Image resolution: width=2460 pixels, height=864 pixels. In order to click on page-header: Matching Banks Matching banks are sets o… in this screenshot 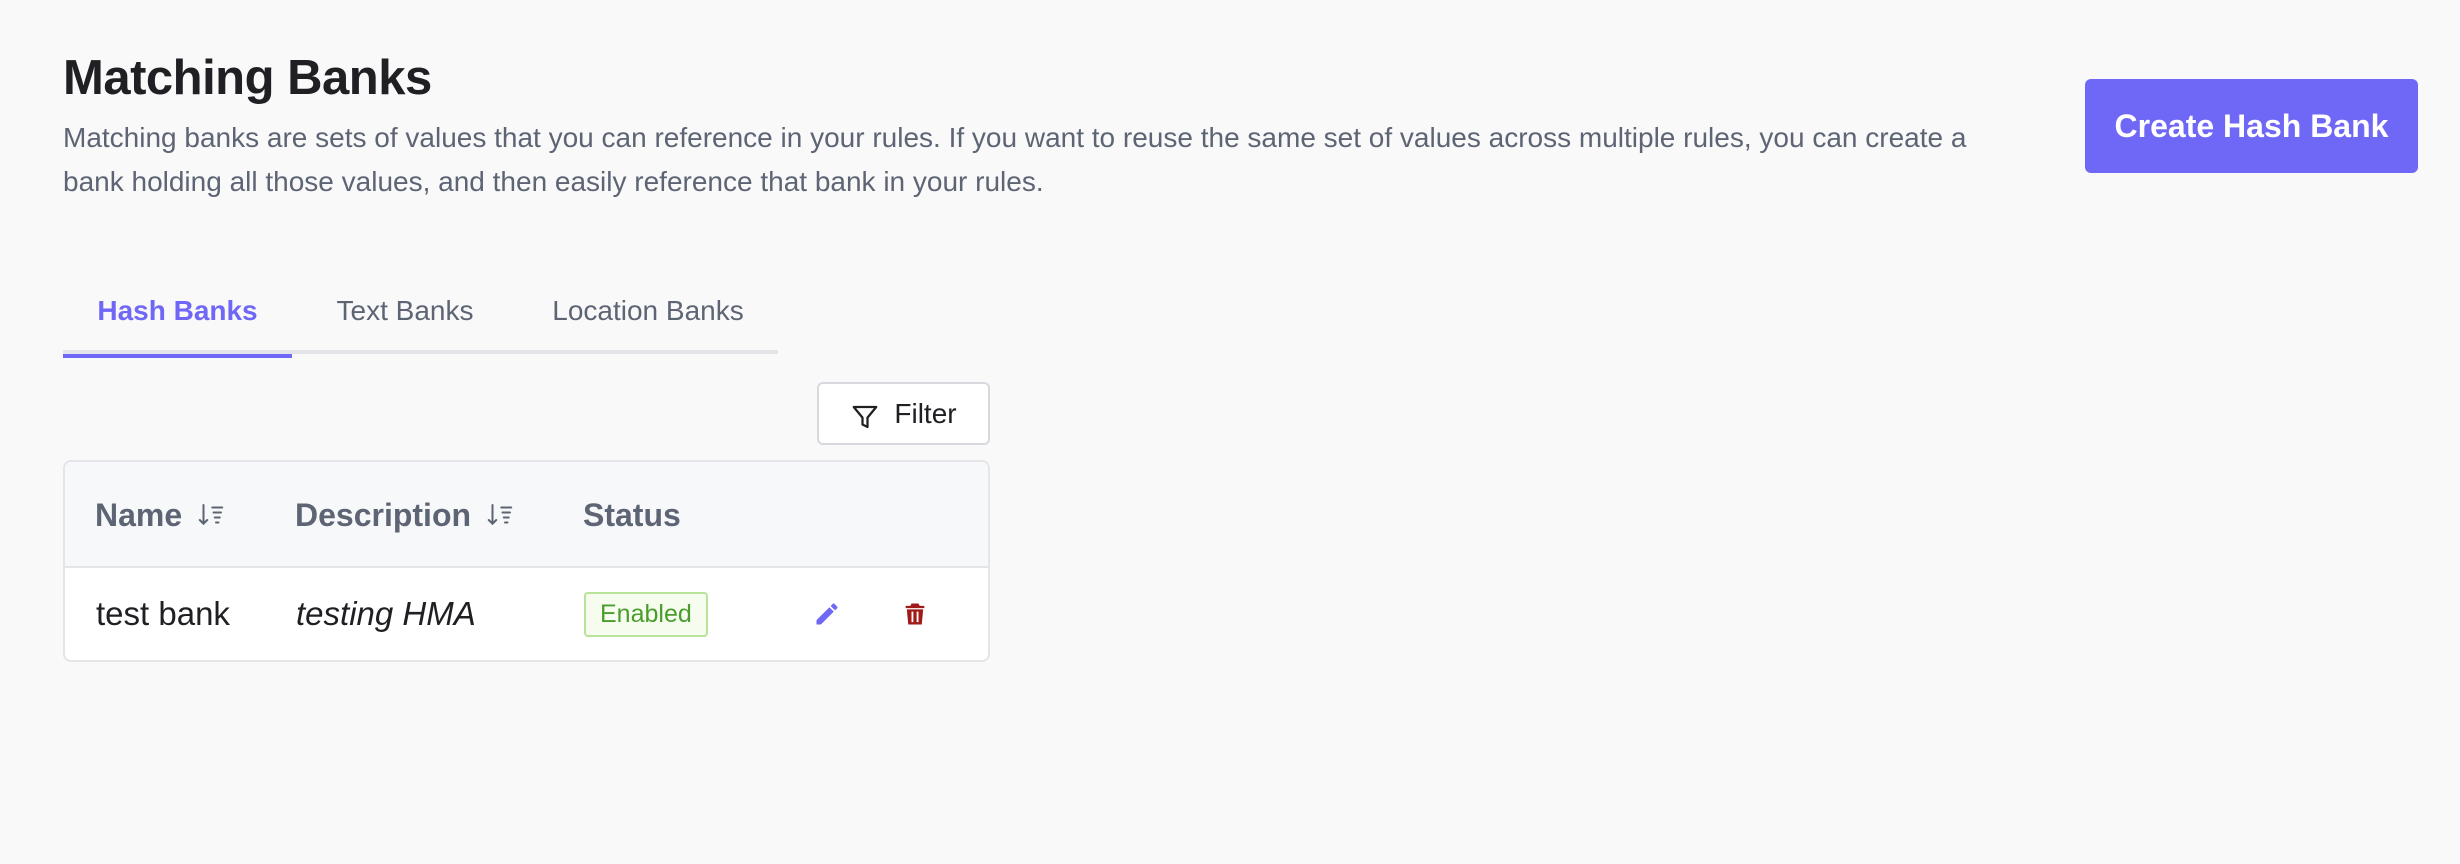, I will do `click(1033, 125)`.